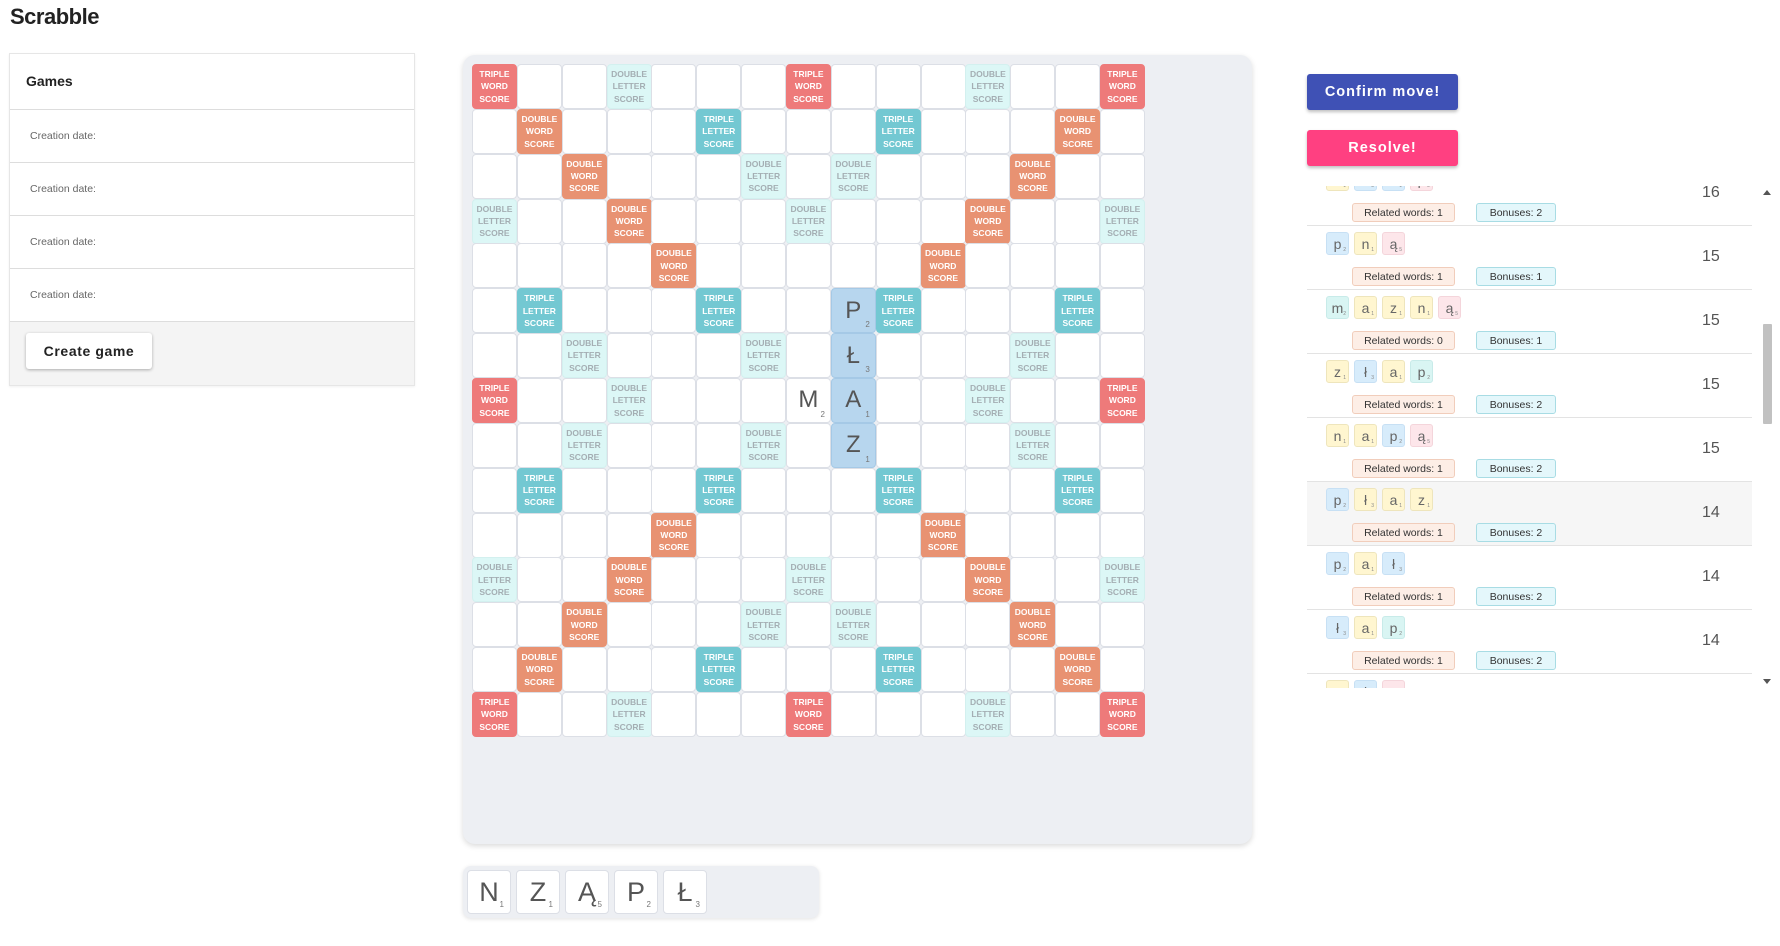 The image size is (1780, 946). I want to click on board-tile: A1, so click(853, 400).